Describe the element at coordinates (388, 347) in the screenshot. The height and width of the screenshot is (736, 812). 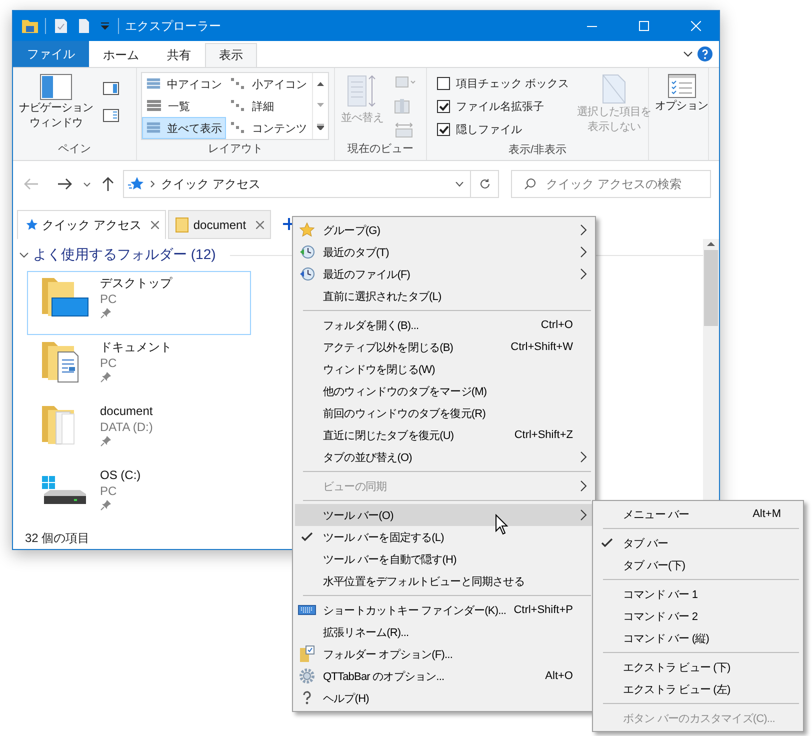
I see `menu-item-label: アクティブ以外を閉じる(B)` at that location.